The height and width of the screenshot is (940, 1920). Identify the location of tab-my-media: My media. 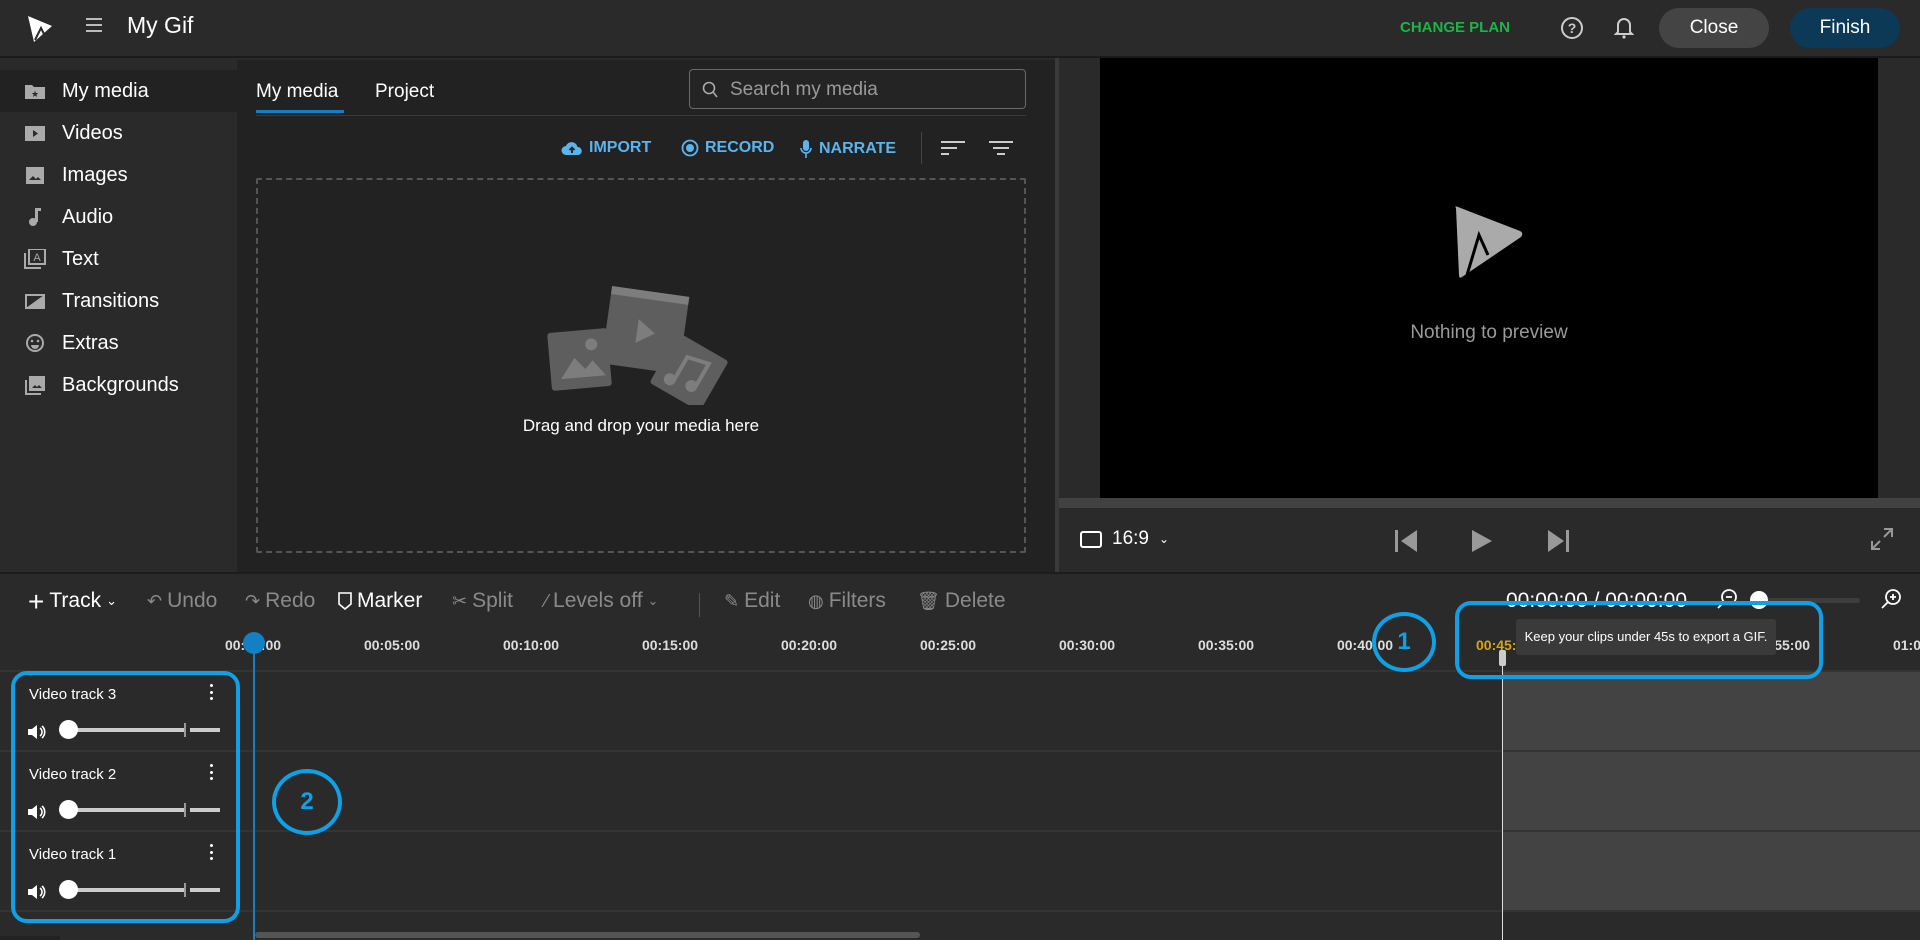
(297, 92).